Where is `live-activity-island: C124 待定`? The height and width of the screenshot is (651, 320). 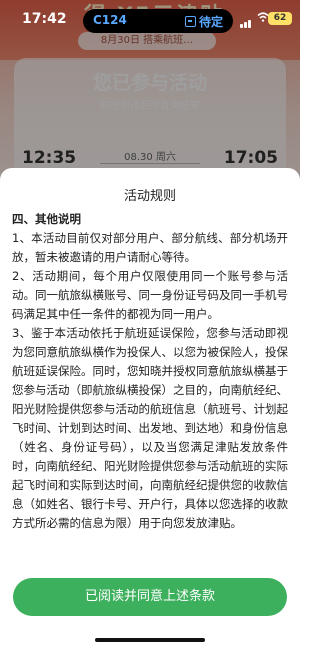 live-activity-island: C124 待定 is located at coordinates (158, 21).